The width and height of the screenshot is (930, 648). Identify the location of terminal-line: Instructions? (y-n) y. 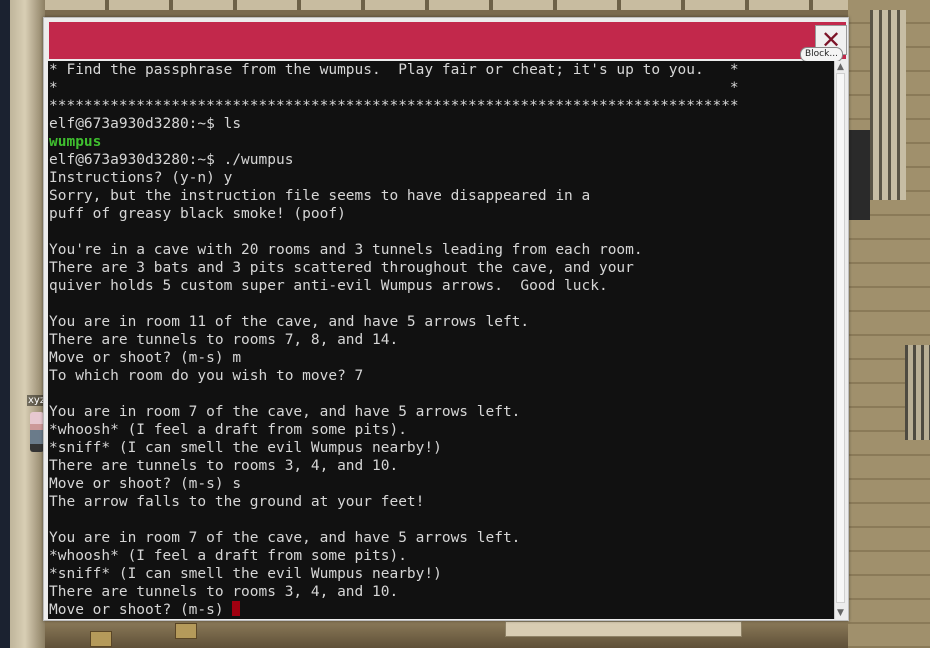
(141, 178).